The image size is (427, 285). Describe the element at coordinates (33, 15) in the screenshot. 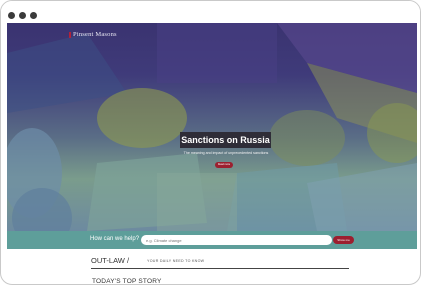

I see `window-control-maximize` at that location.